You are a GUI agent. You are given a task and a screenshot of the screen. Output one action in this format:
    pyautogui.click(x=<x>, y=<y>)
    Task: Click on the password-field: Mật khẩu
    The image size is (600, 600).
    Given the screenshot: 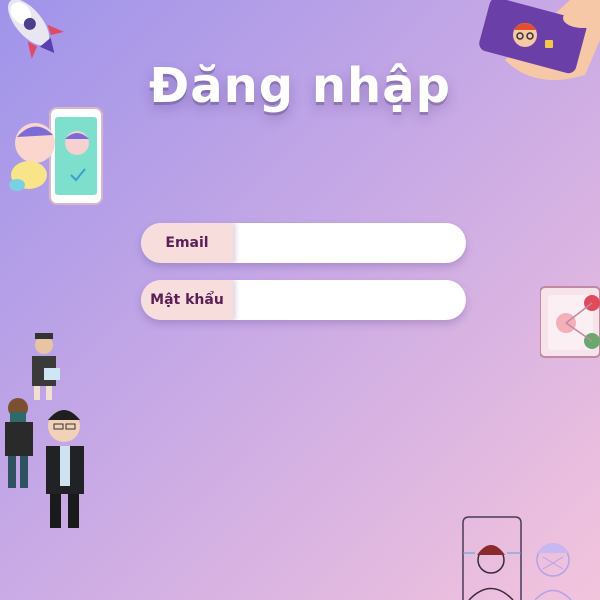 What is the action you would take?
    pyautogui.click(x=303, y=300)
    